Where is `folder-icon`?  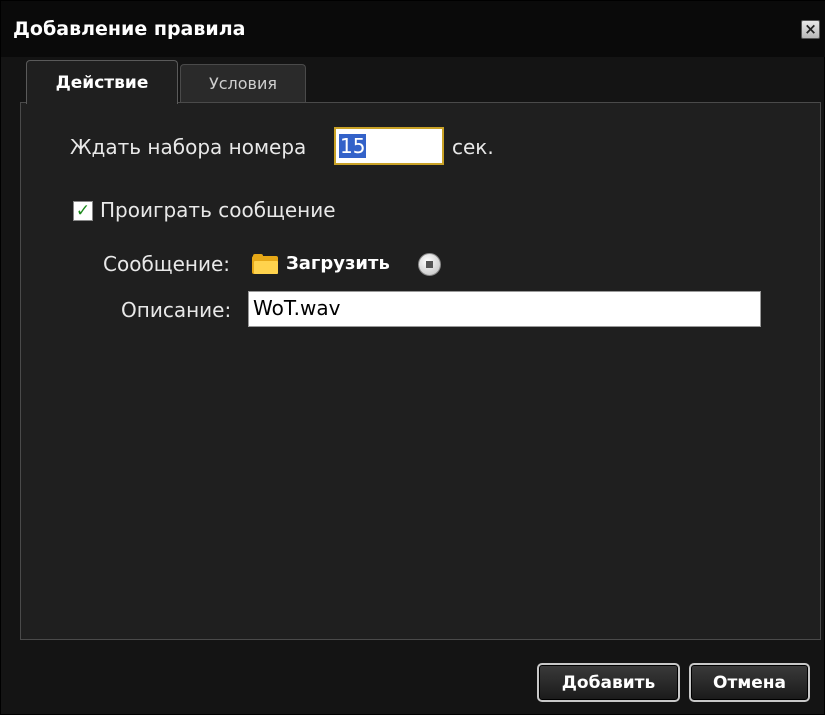 folder-icon is located at coordinates (266, 263).